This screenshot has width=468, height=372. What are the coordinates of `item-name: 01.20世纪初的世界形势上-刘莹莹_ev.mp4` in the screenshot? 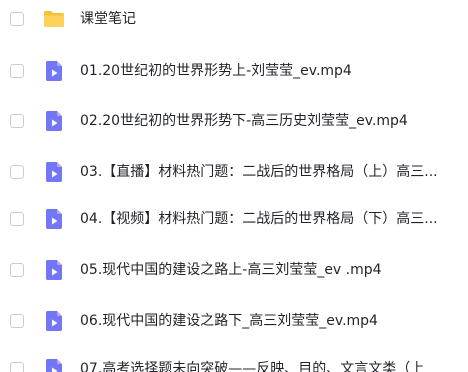 It's located at (216, 71).